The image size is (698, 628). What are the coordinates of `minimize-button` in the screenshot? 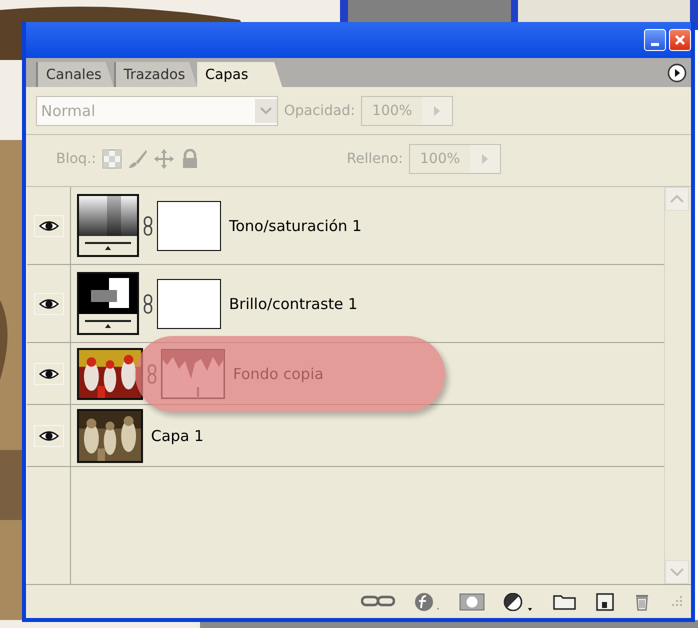 It's located at (655, 40).